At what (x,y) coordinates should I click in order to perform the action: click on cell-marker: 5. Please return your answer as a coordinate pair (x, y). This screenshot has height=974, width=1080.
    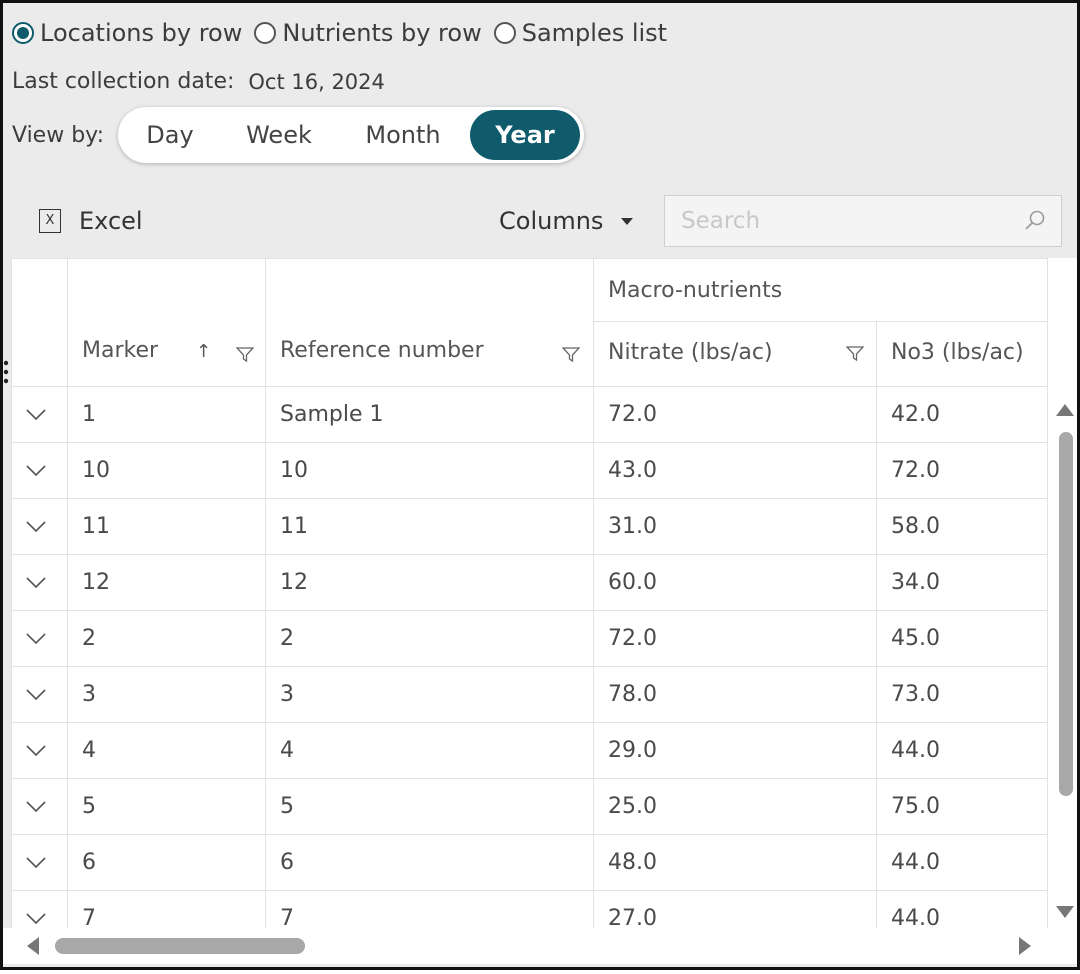
    Looking at the image, I should click on (166, 806).